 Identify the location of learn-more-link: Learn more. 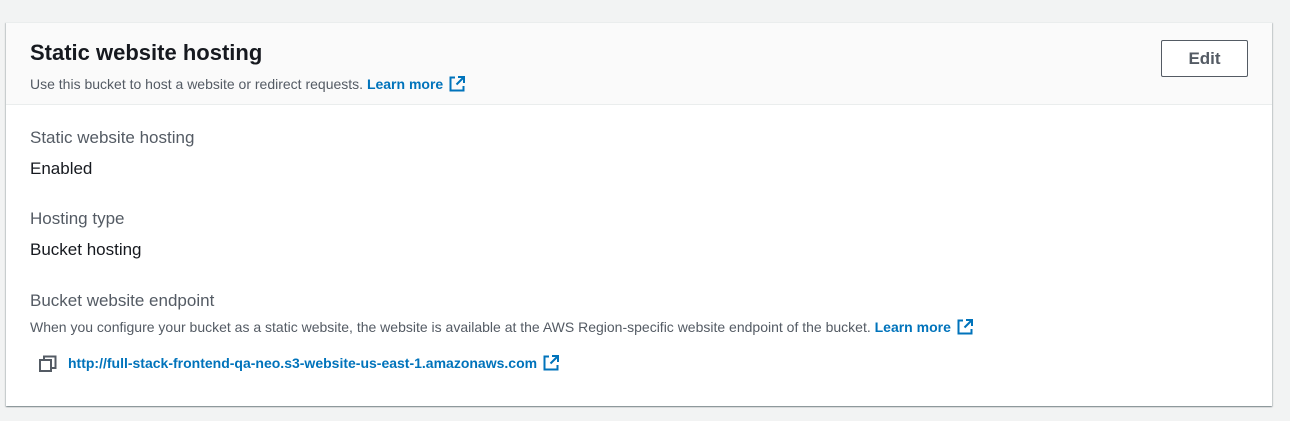
(416, 84).